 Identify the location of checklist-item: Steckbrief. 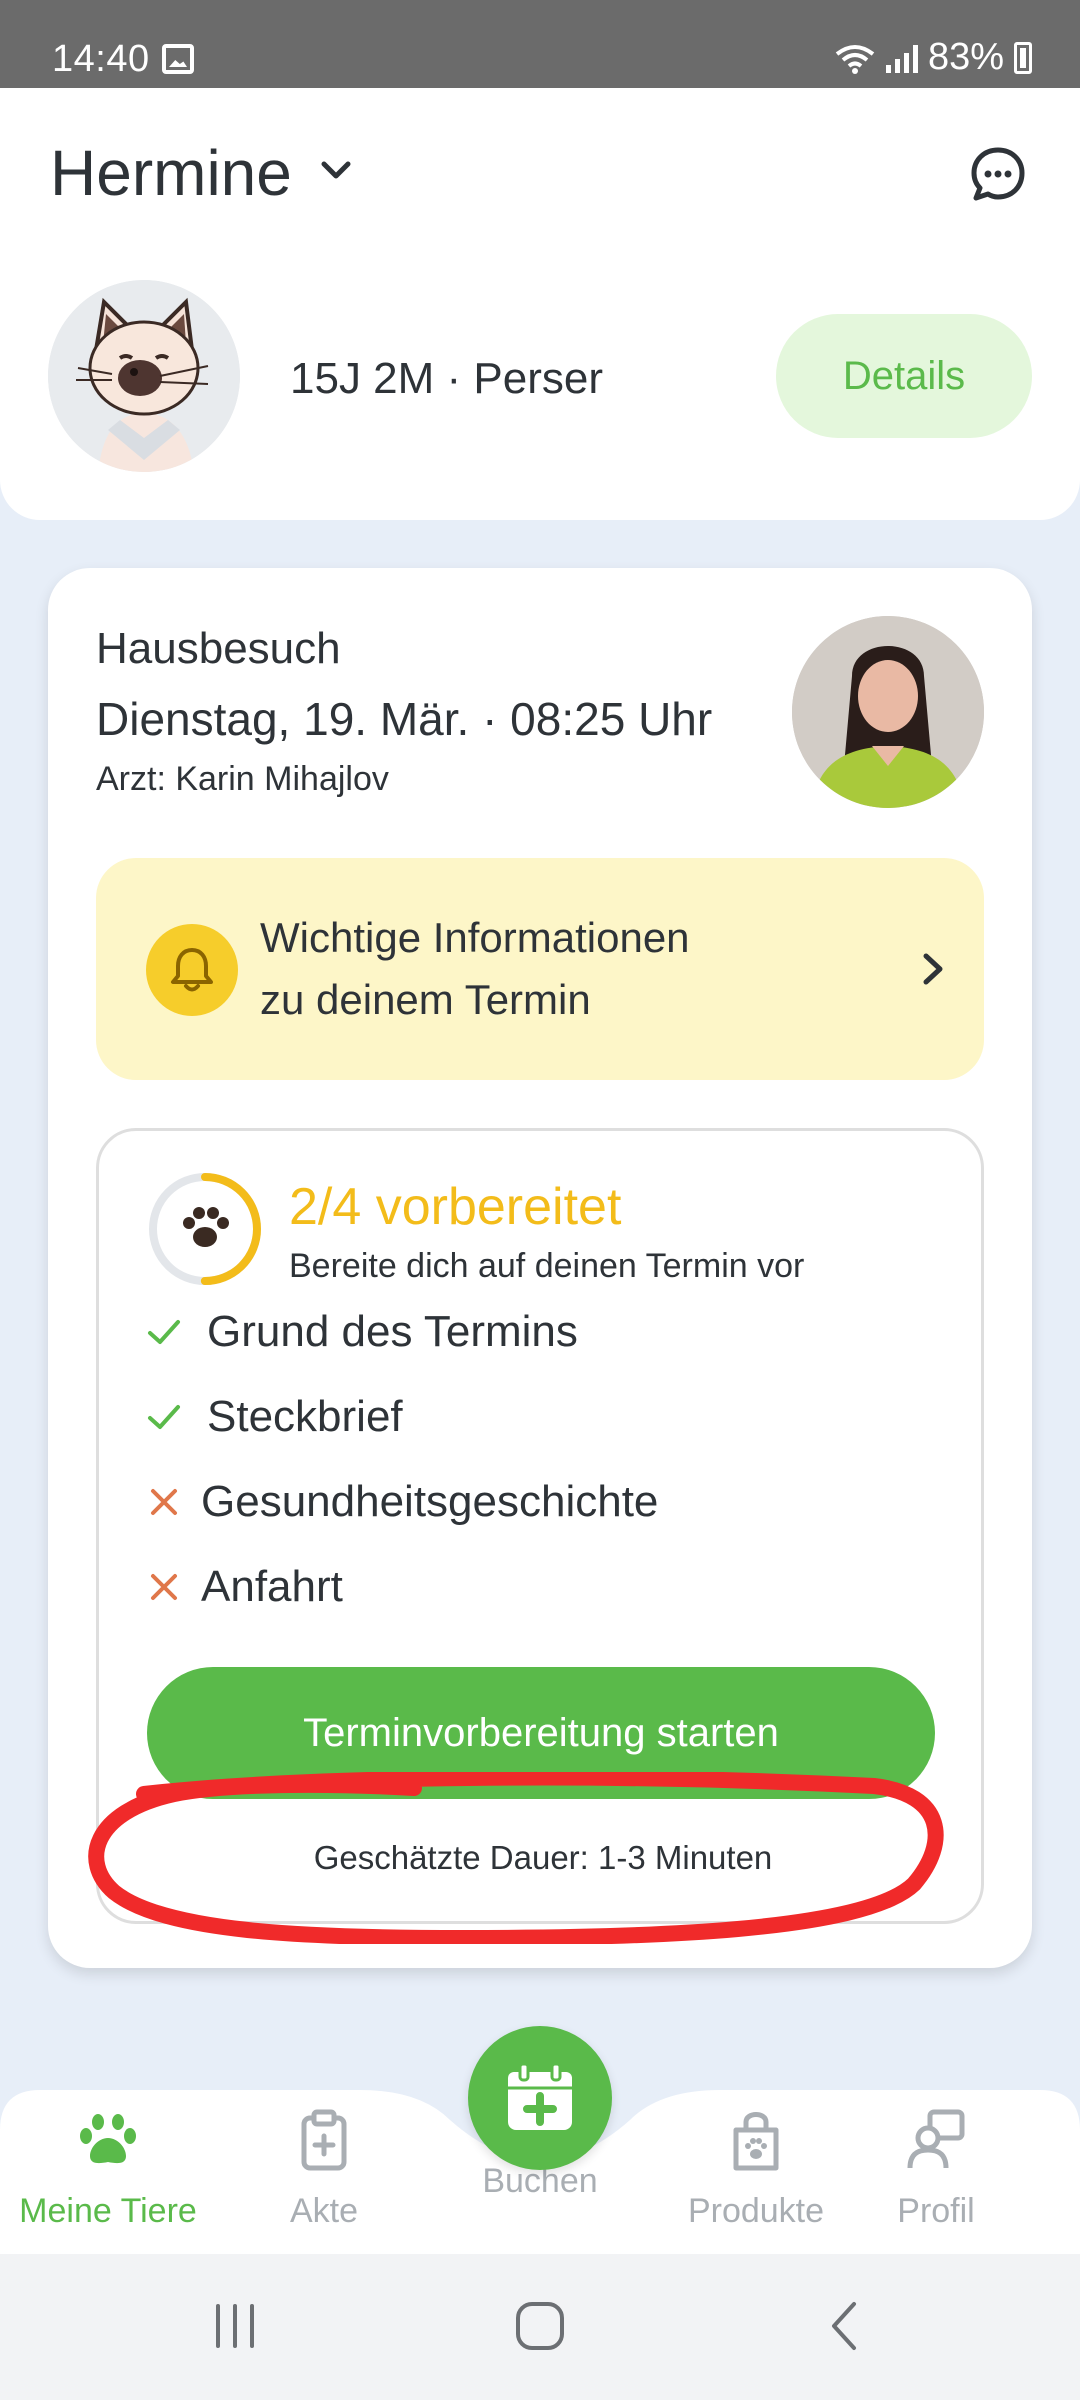
(273, 1417).